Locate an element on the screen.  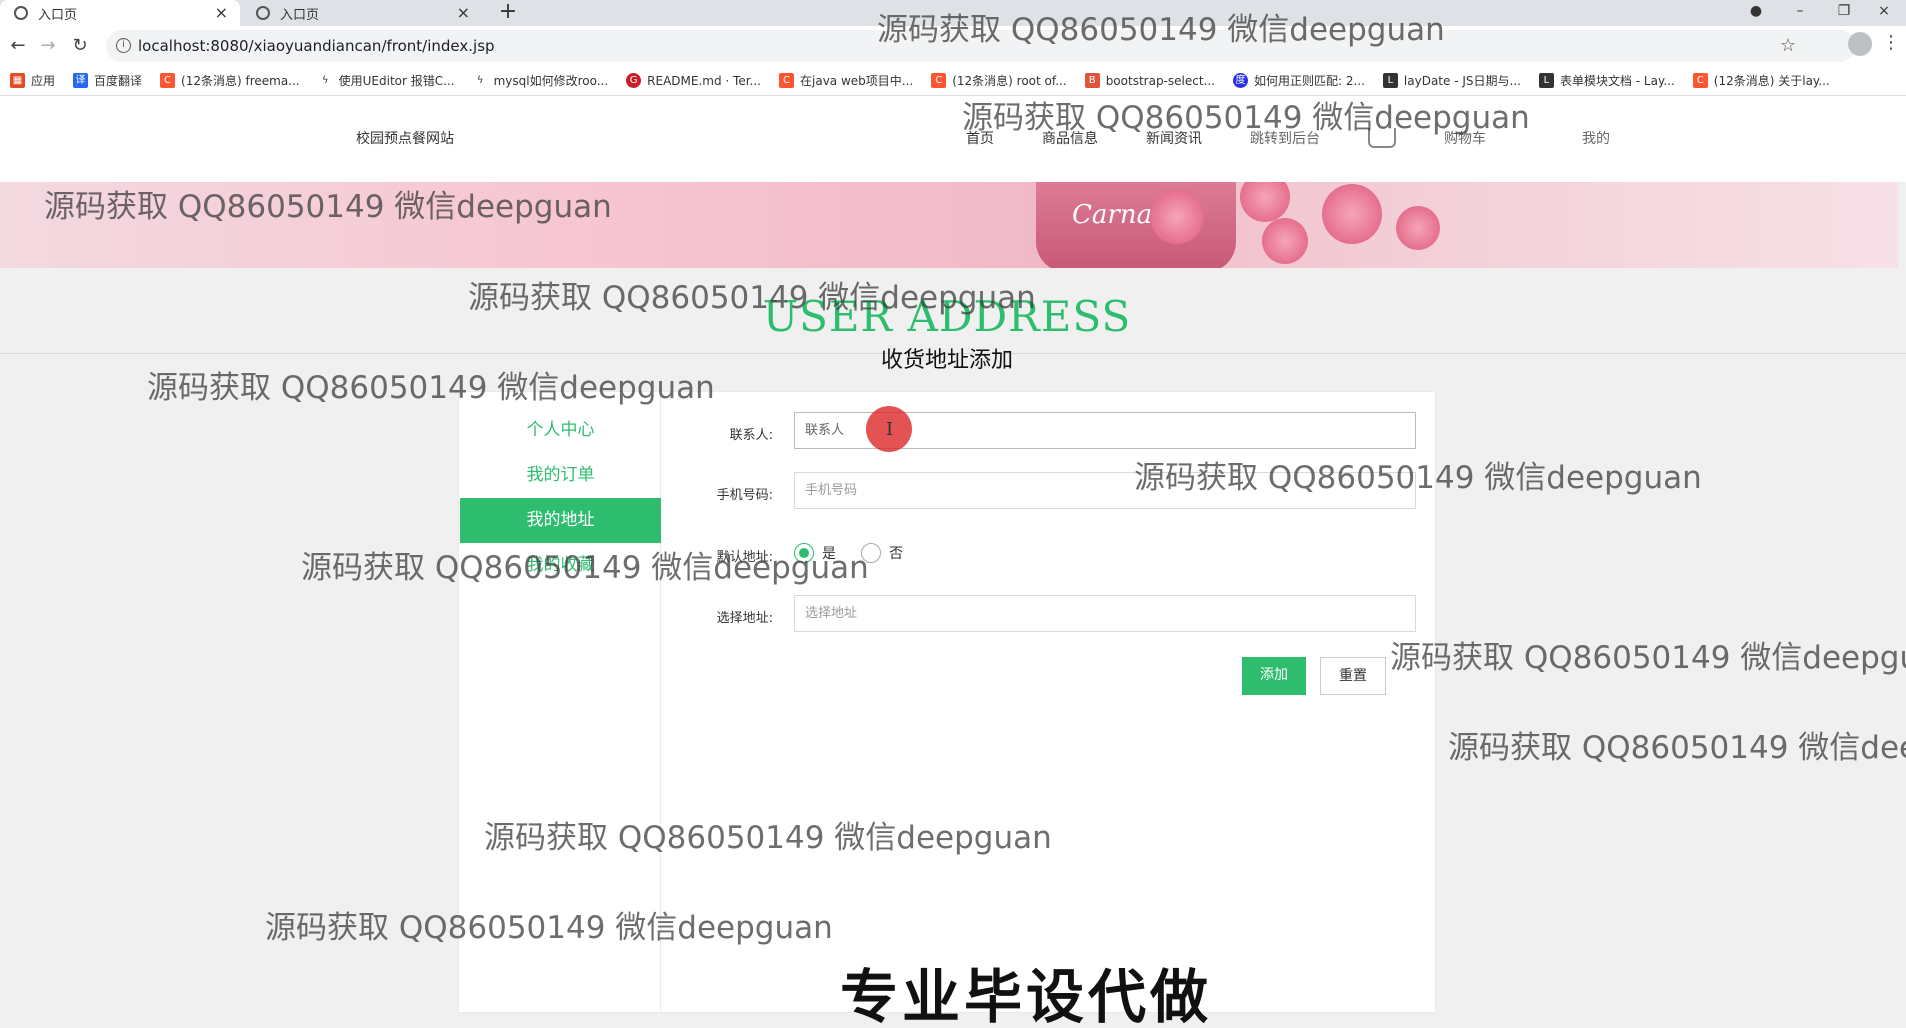
reload-icon: ↻ is located at coordinates (80, 46).